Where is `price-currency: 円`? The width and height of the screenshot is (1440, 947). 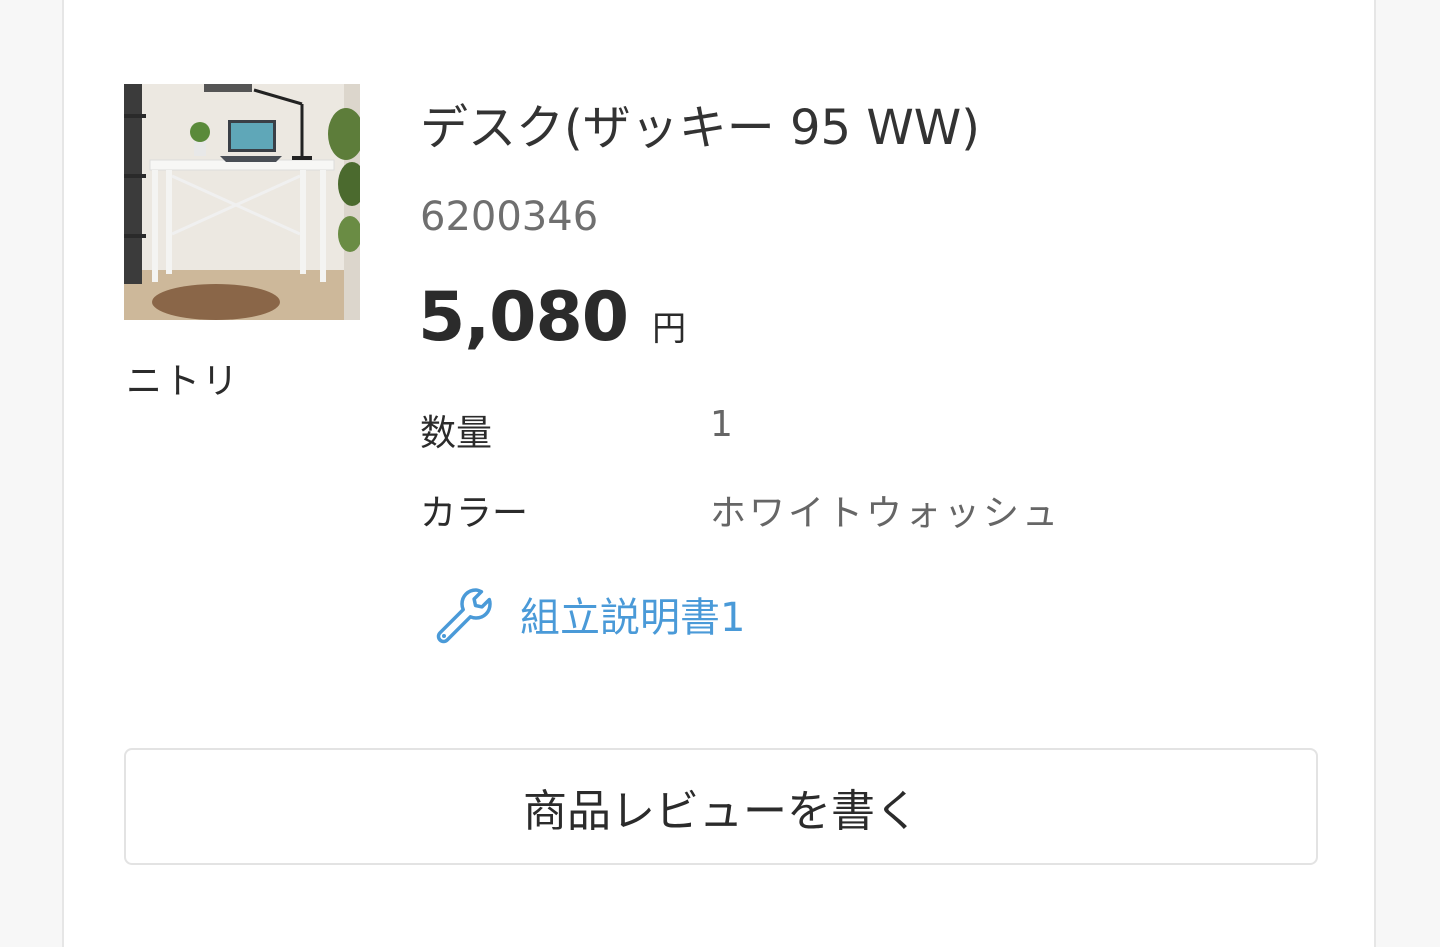
price-currency: 円 is located at coordinates (669, 329).